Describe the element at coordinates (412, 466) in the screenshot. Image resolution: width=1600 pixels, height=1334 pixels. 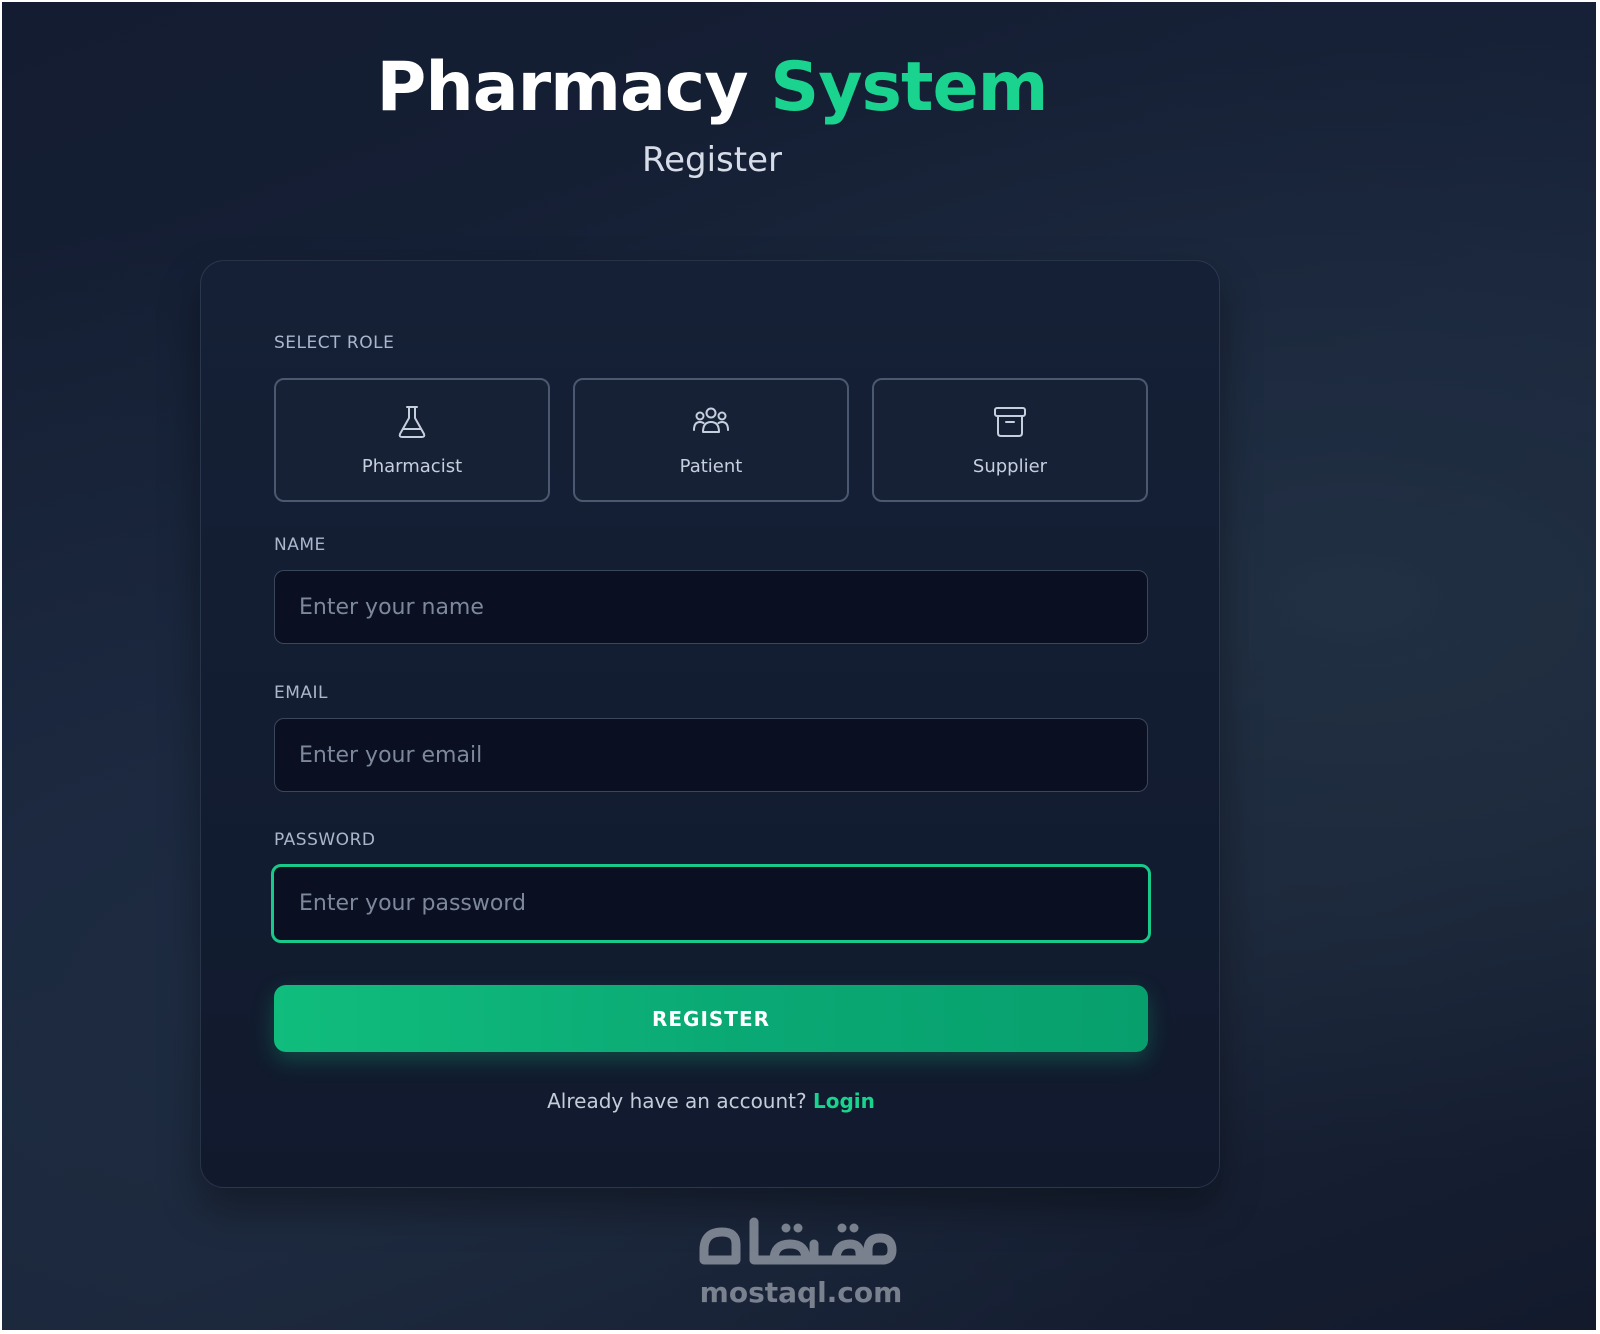
I see `role-option-label: Pharmacist` at that location.